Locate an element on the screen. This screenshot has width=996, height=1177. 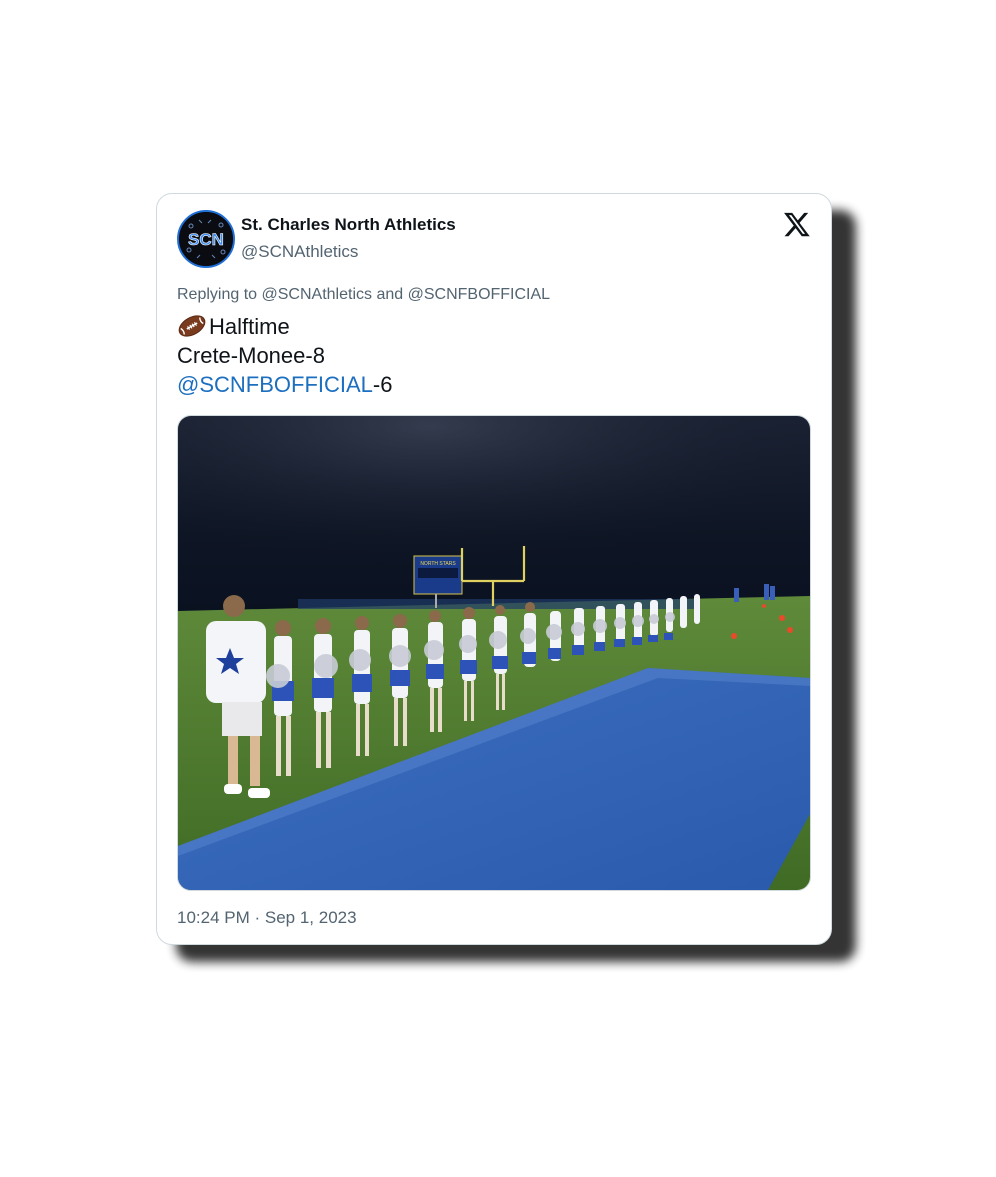
tweet-mention-scnfbofficial: @SCNFBOFFICIAL is located at coordinates (275, 384).